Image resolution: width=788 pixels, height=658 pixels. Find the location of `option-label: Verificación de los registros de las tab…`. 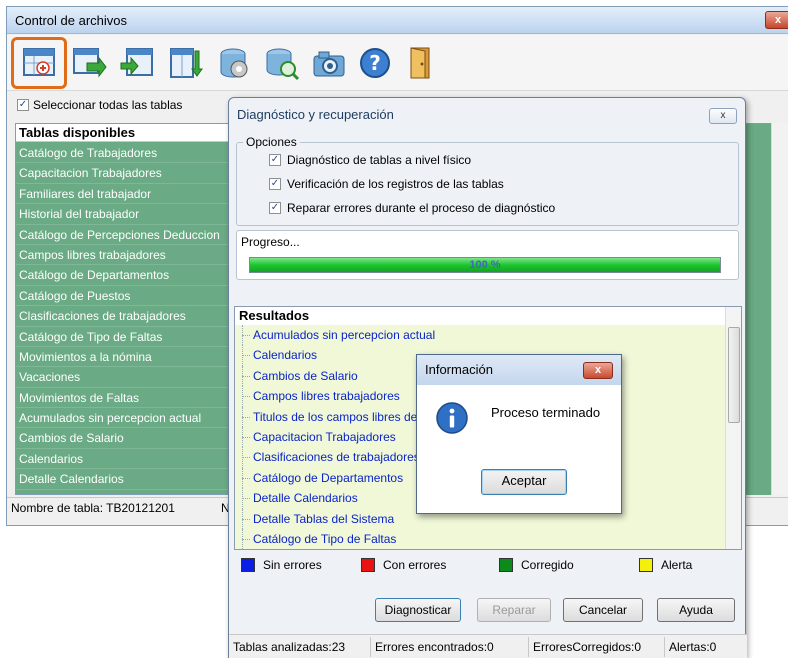

option-label: Verificación de los registros de las tab… is located at coordinates (395, 184).